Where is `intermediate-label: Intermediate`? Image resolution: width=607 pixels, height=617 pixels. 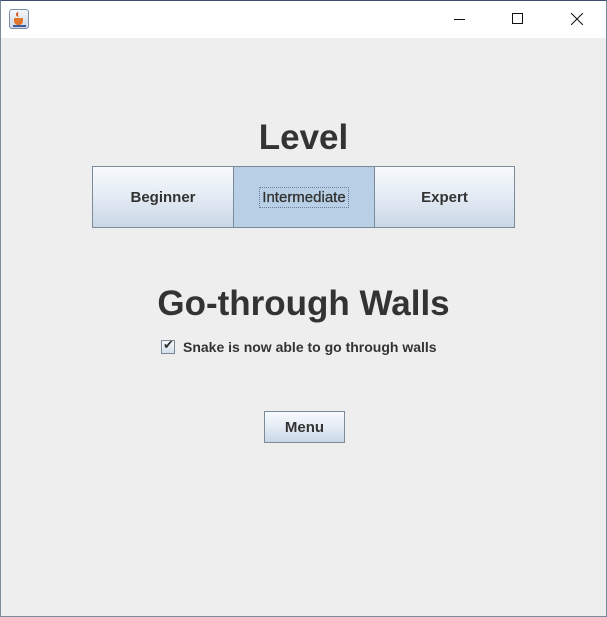
intermediate-label: Intermediate is located at coordinates (304, 197).